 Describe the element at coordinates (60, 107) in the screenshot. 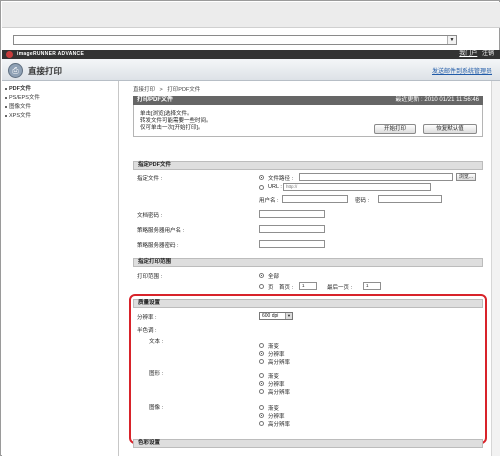

I see `sidebar-item-image: 图像文件` at that location.